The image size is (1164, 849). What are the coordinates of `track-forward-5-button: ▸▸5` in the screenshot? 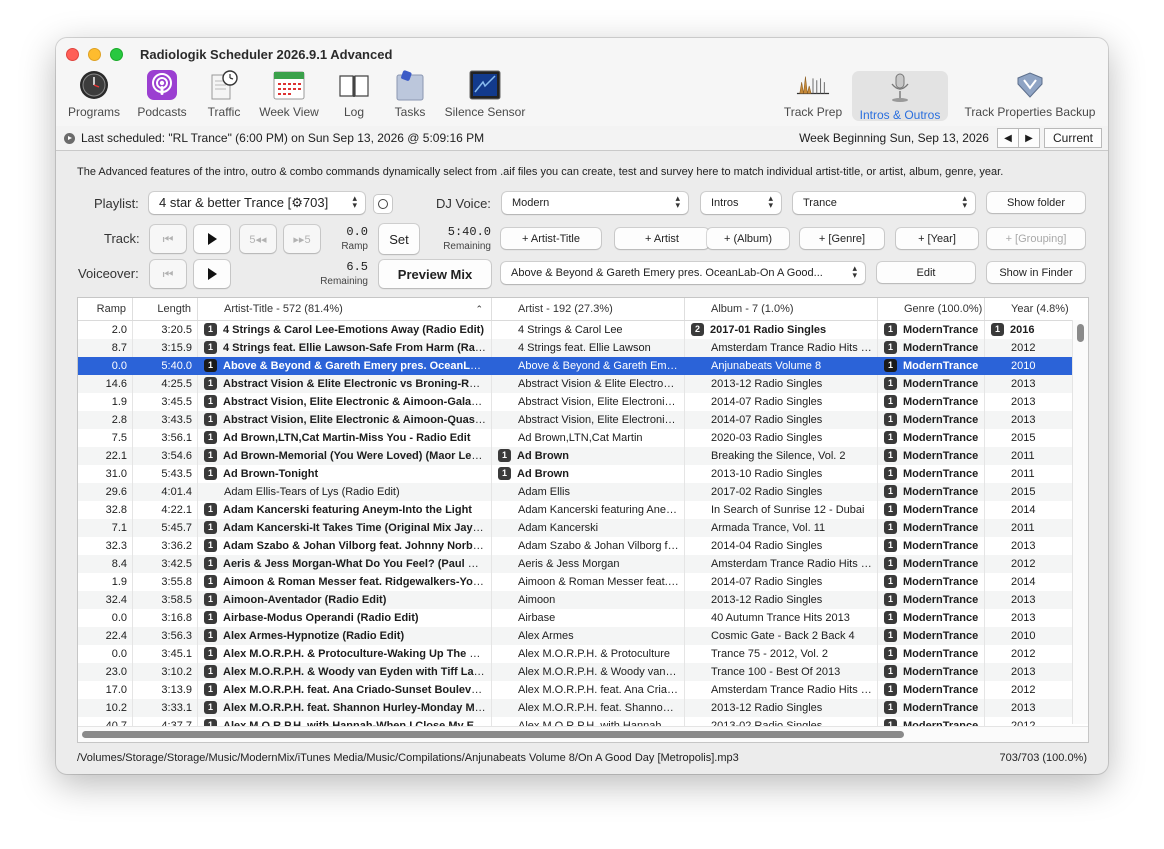 It's located at (302, 239).